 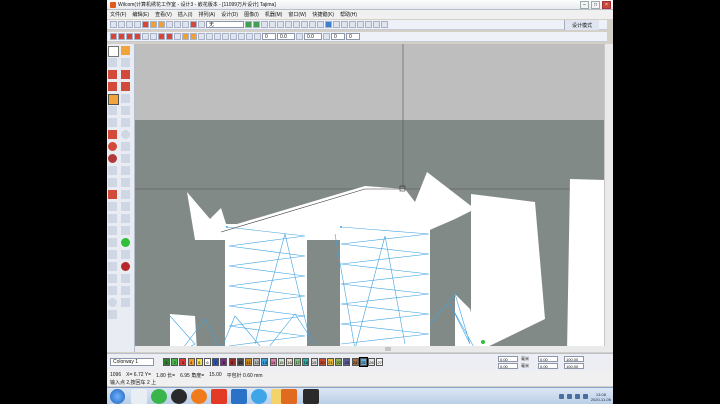 What do you see at coordinates (272, 24) in the screenshot?
I see `align-left-icon` at bounding box center [272, 24].